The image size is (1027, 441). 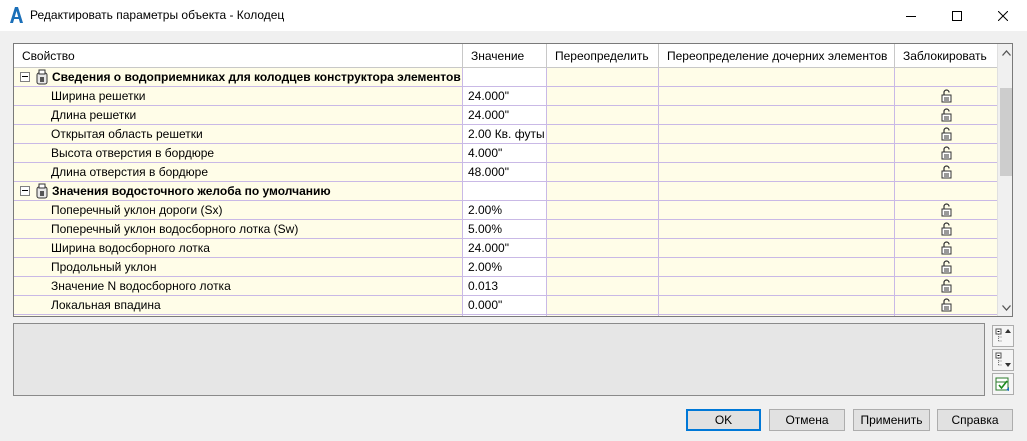 I want to click on property-row: Продольный уклон 2.00%, so click(x=506, y=267).